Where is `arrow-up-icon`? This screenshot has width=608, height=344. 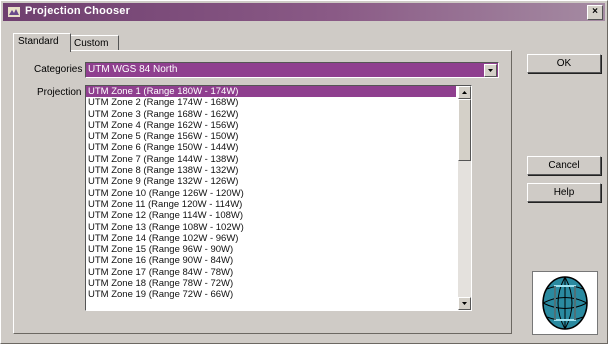 arrow-up-icon is located at coordinates (464, 92).